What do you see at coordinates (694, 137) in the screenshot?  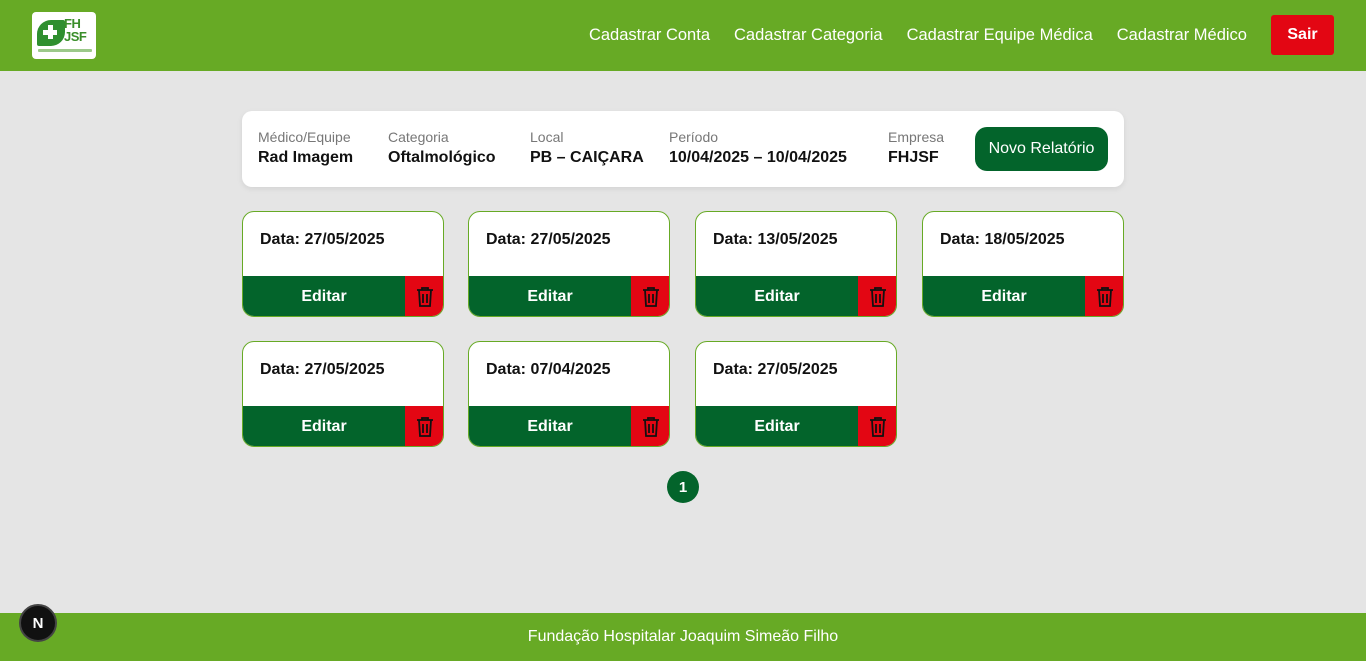 I see `info-label: Período` at bounding box center [694, 137].